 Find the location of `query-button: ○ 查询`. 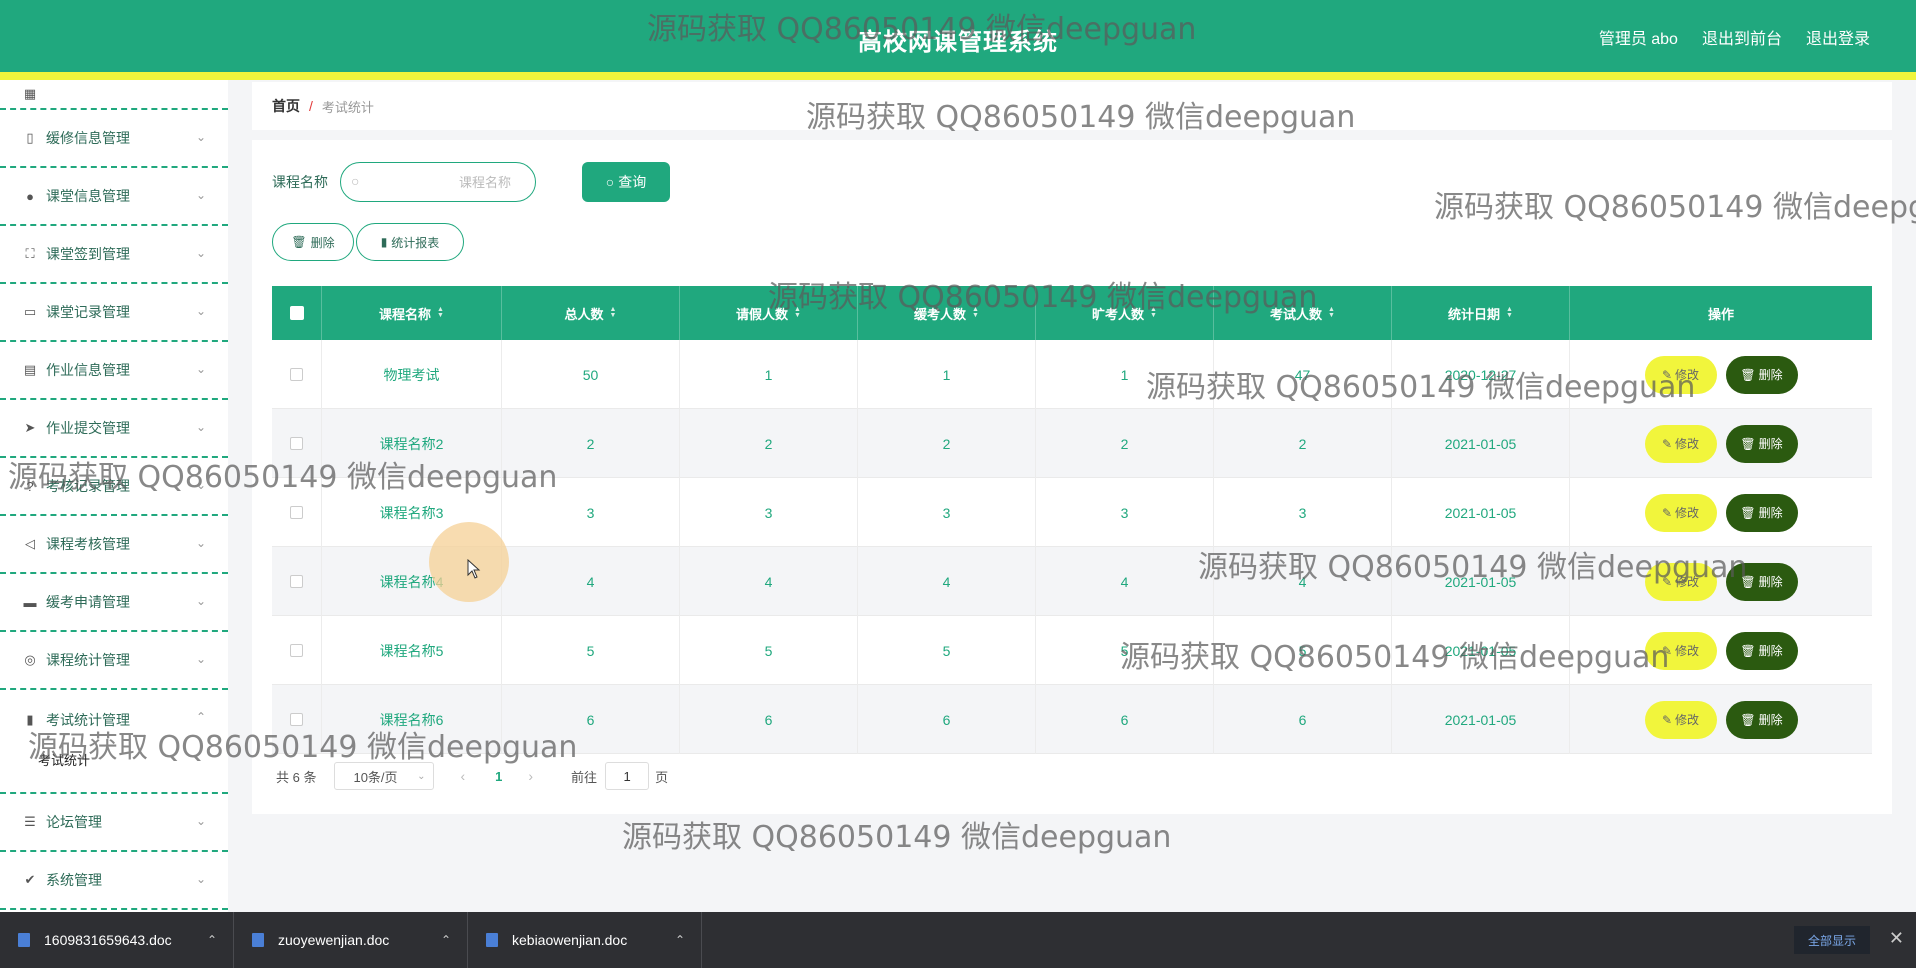

query-button: ○ 查询 is located at coordinates (626, 182).